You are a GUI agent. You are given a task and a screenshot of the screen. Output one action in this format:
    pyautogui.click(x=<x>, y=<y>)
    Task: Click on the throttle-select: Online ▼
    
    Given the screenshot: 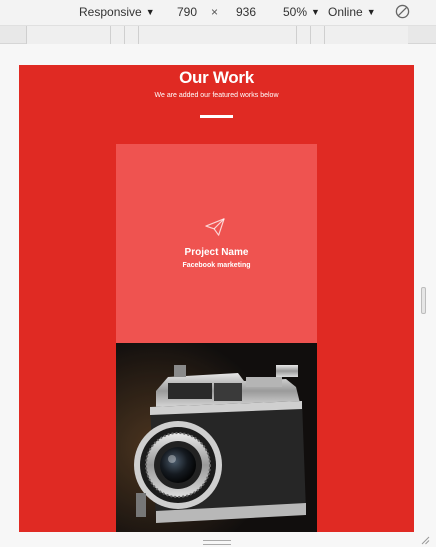 What is the action you would take?
    pyautogui.click(x=352, y=12)
    